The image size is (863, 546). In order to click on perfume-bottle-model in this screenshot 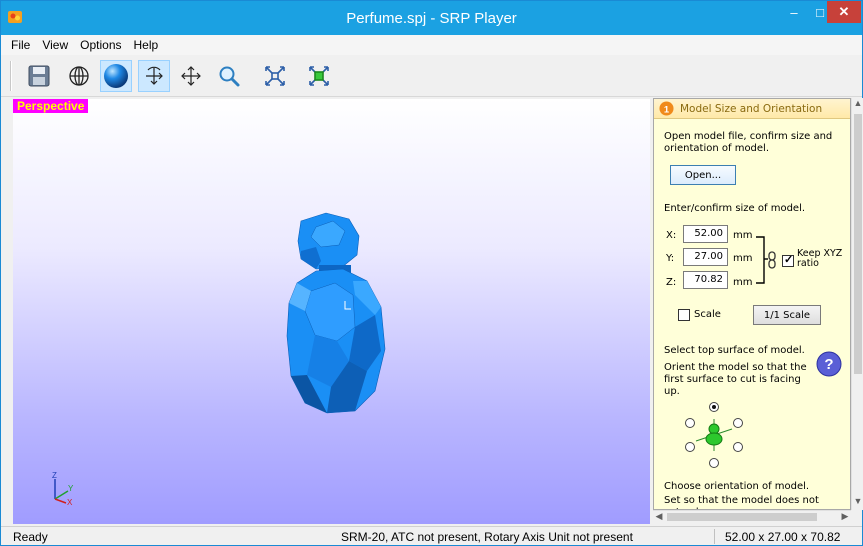, I will do `click(336, 313)`.